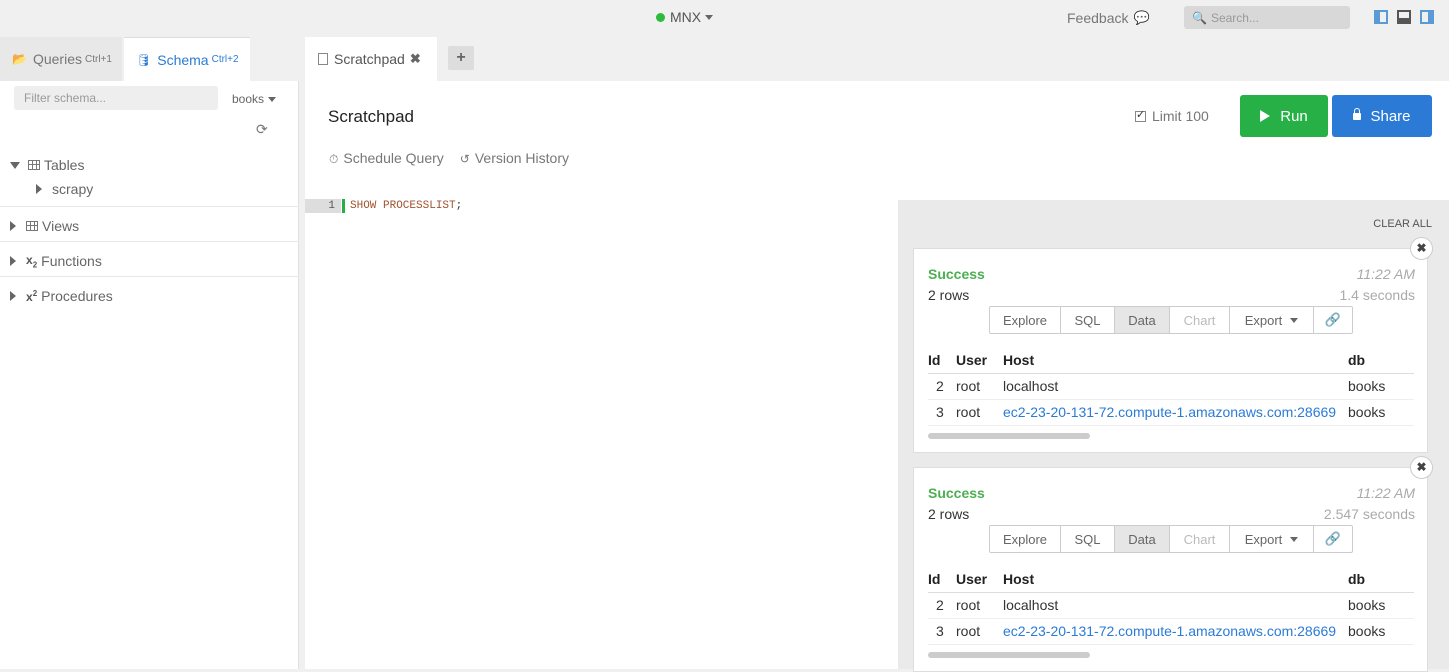 Image resolution: width=1449 pixels, height=672 pixels. What do you see at coordinates (1275, 17) in the screenshot?
I see `search-input` at bounding box center [1275, 17].